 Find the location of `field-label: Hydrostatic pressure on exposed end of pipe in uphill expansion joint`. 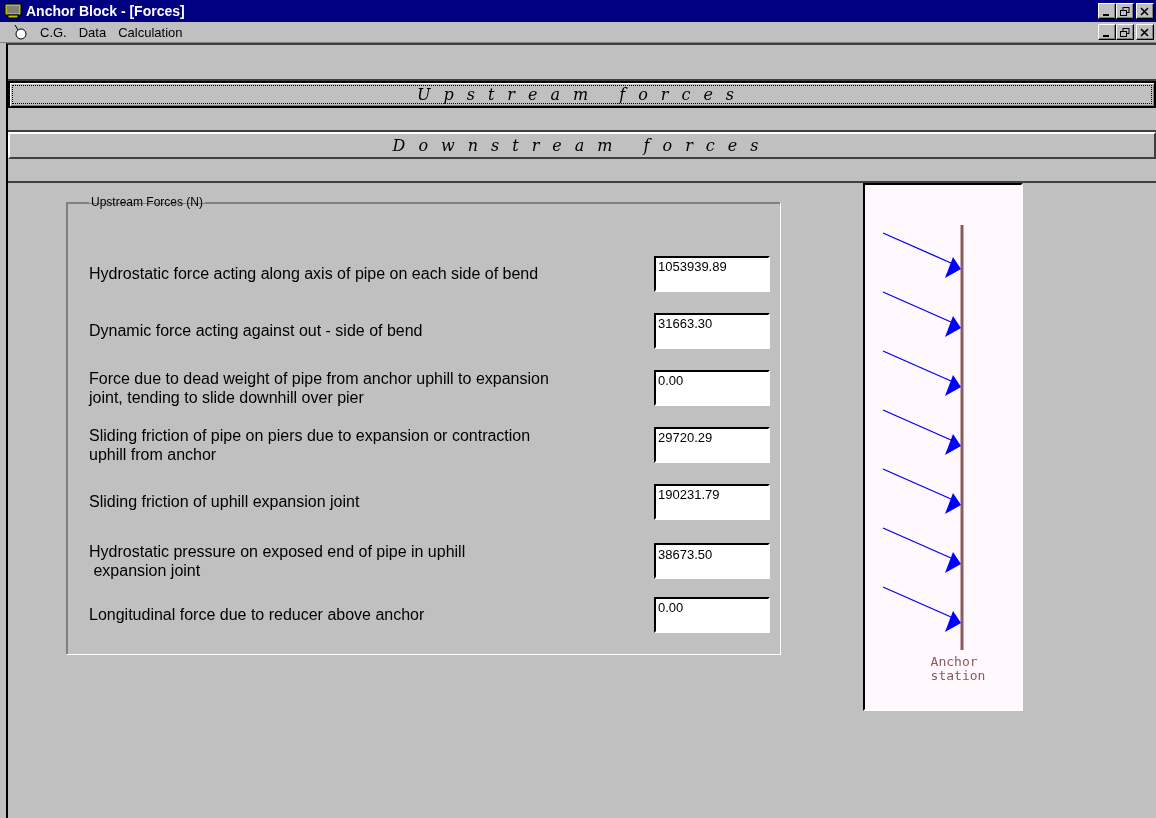

field-label: Hydrostatic pressure on exposed end of pipe in uphill expansion joint is located at coordinates (278, 561).